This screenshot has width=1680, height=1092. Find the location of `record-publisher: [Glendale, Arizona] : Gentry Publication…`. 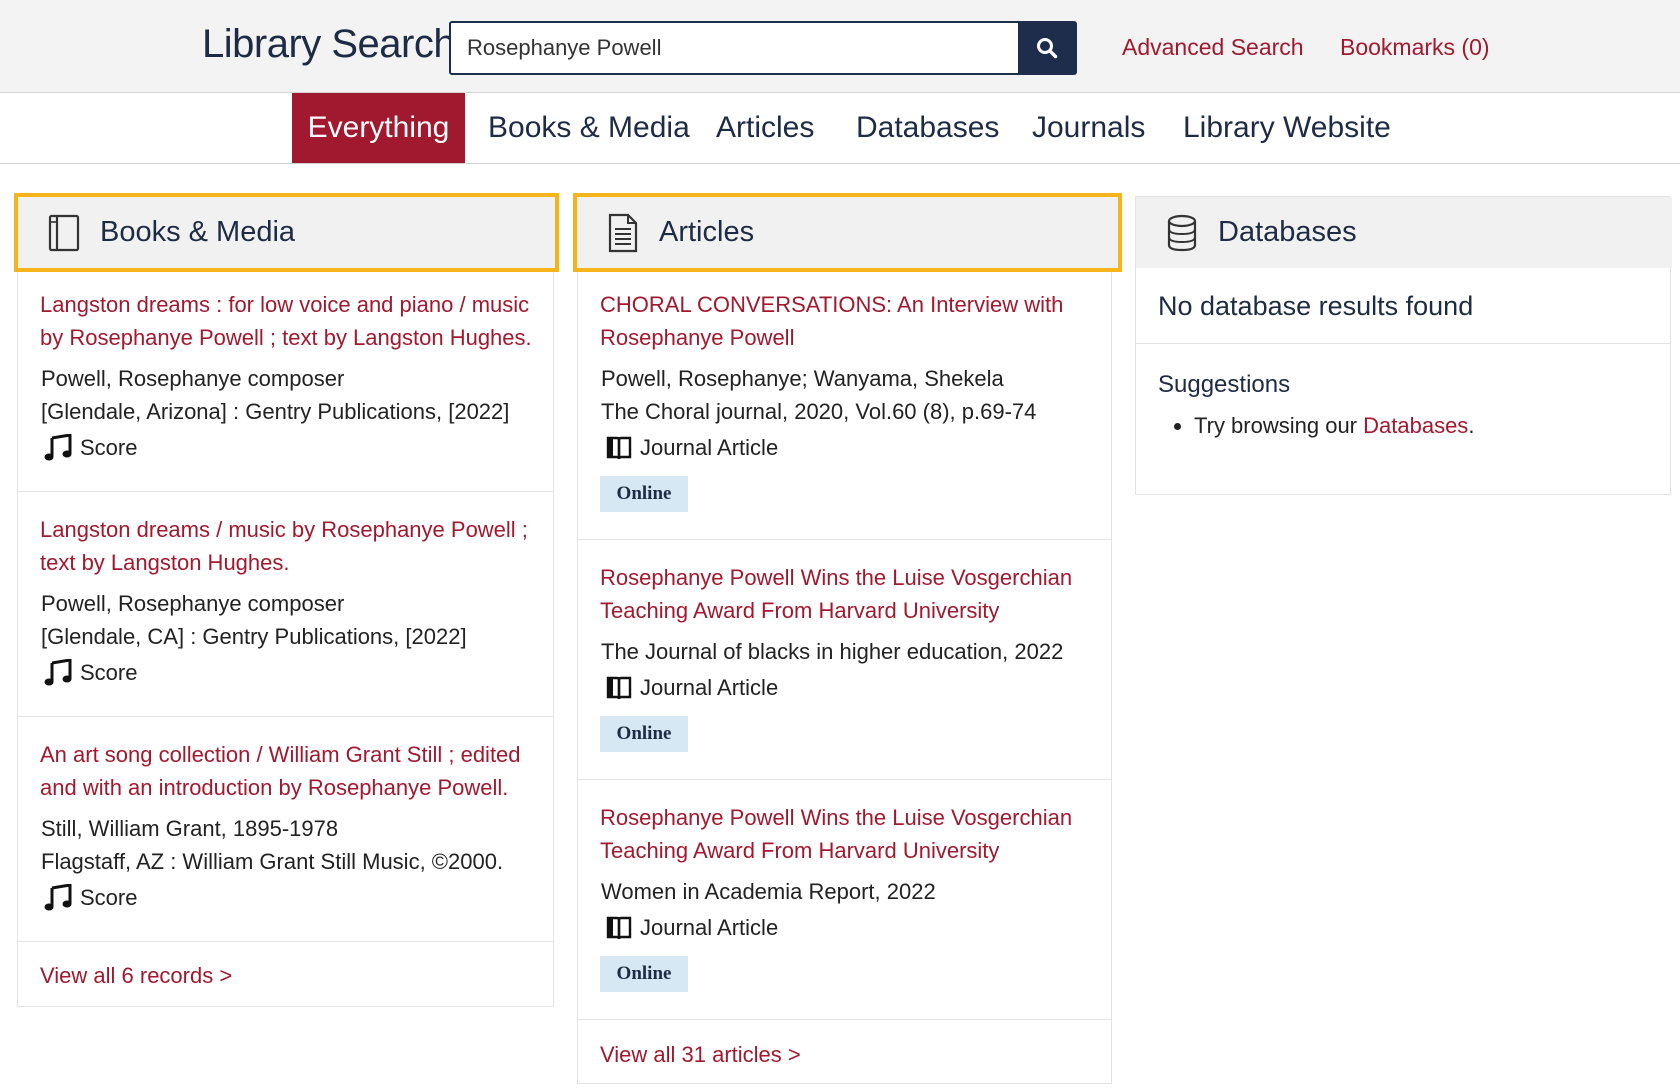

record-publisher: [Glendale, Arizona] : Gentry Publication… is located at coordinates (275, 411).